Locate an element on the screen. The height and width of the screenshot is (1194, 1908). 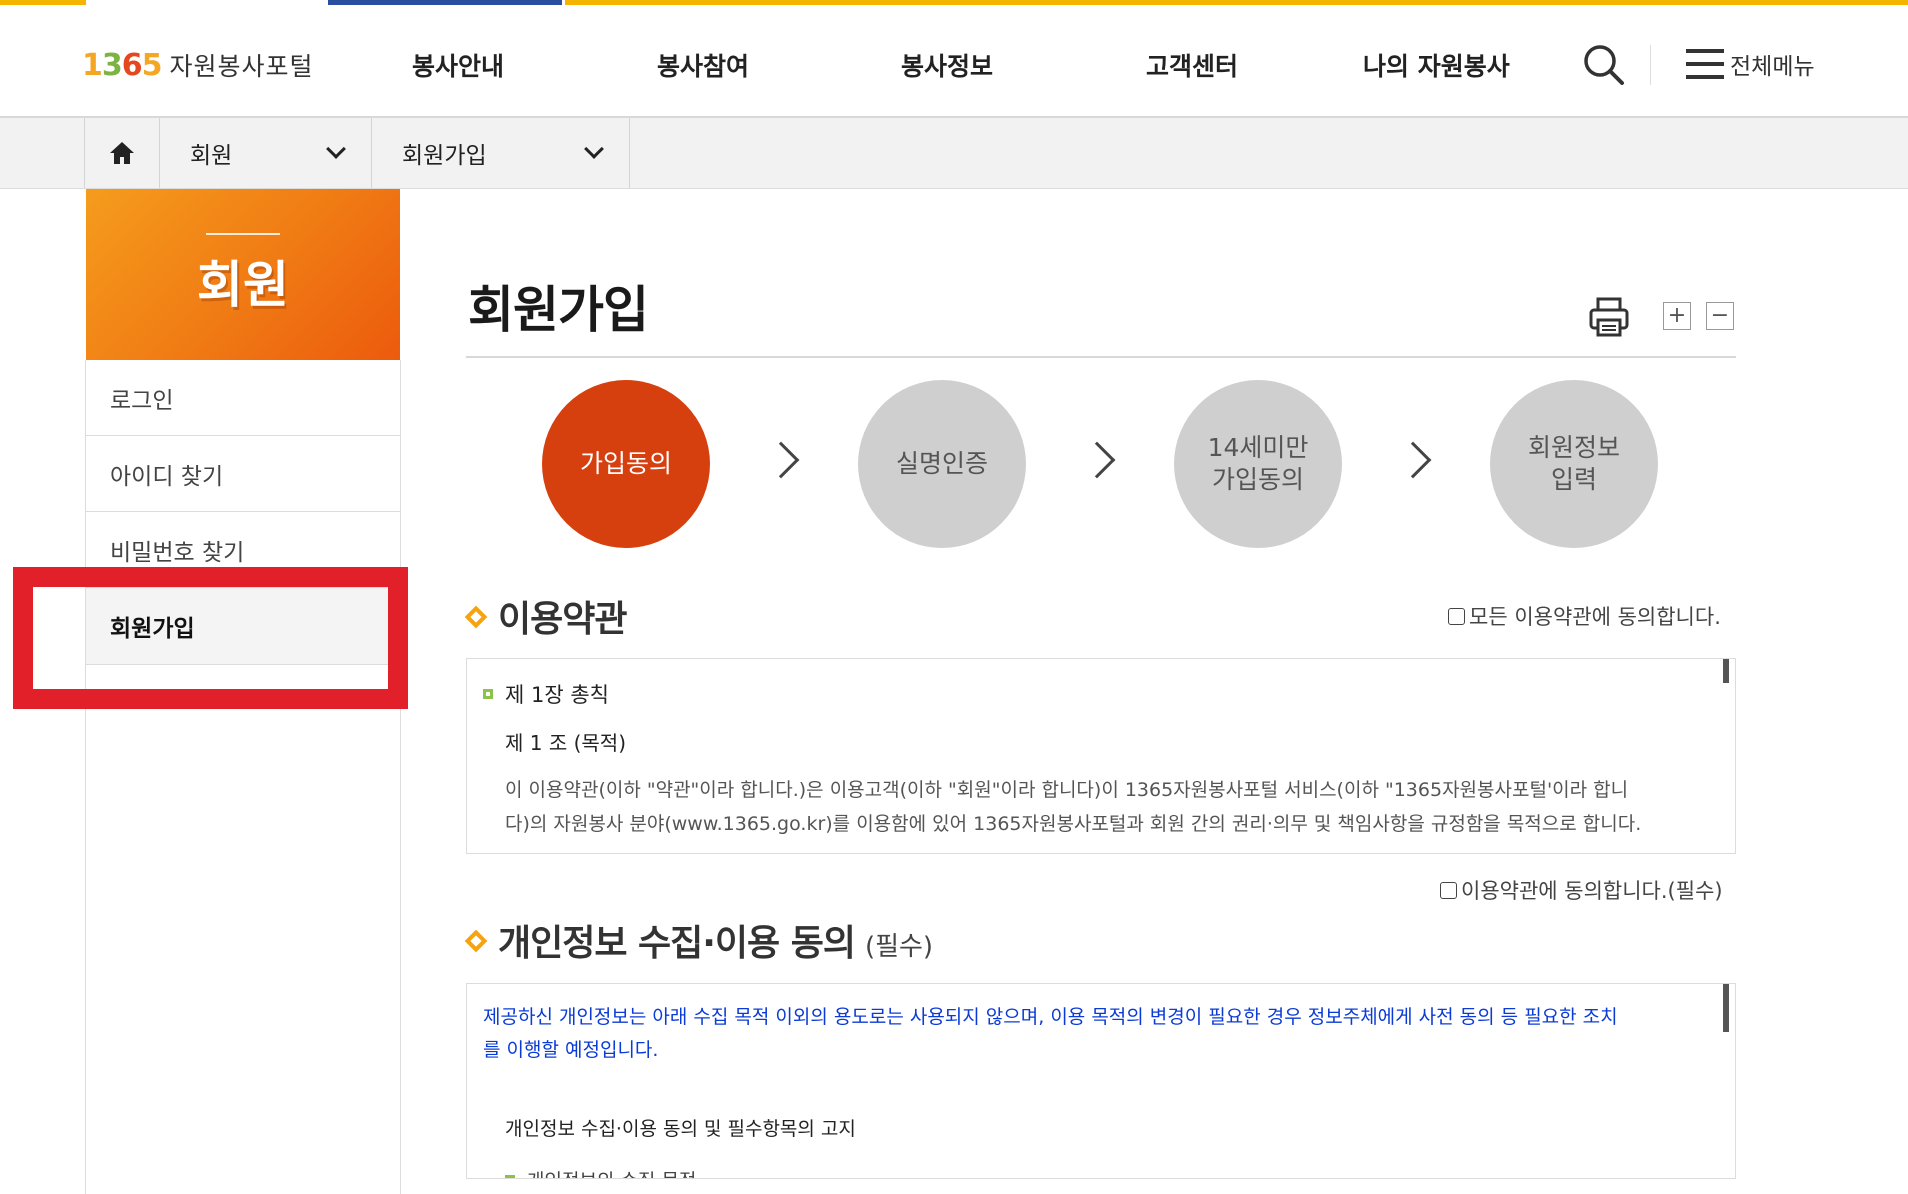
privacy-item1: 개인정보의 수집 목적 is located at coordinates (600, 1172).